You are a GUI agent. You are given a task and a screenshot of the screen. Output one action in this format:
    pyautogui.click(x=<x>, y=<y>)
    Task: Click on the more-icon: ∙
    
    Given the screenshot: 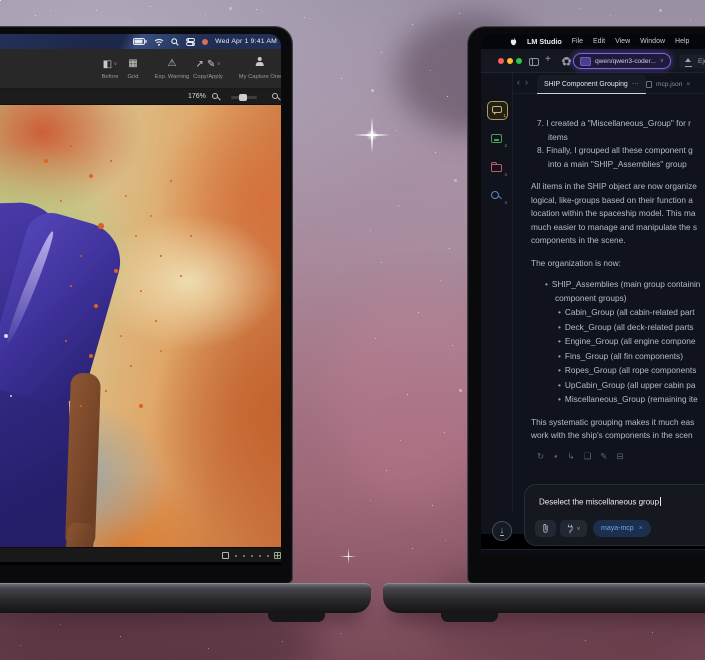 What is the action you would take?
    pyautogui.click(x=555, y=457)
    